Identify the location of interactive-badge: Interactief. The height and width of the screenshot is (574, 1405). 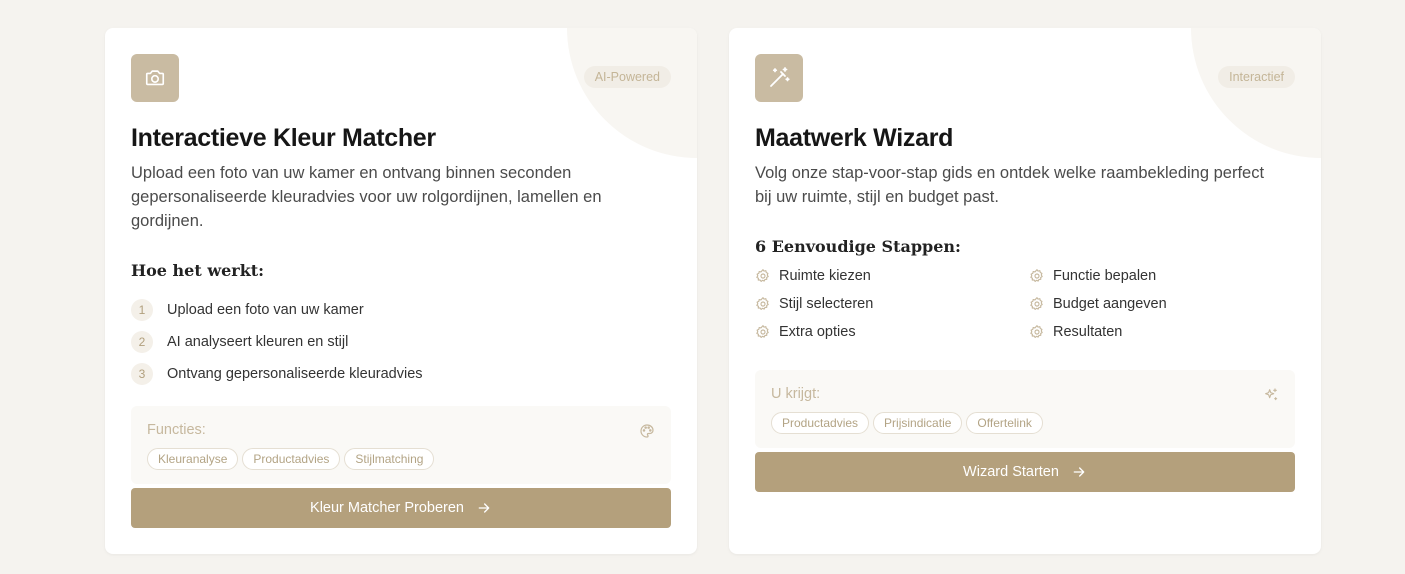
(1256, 77).